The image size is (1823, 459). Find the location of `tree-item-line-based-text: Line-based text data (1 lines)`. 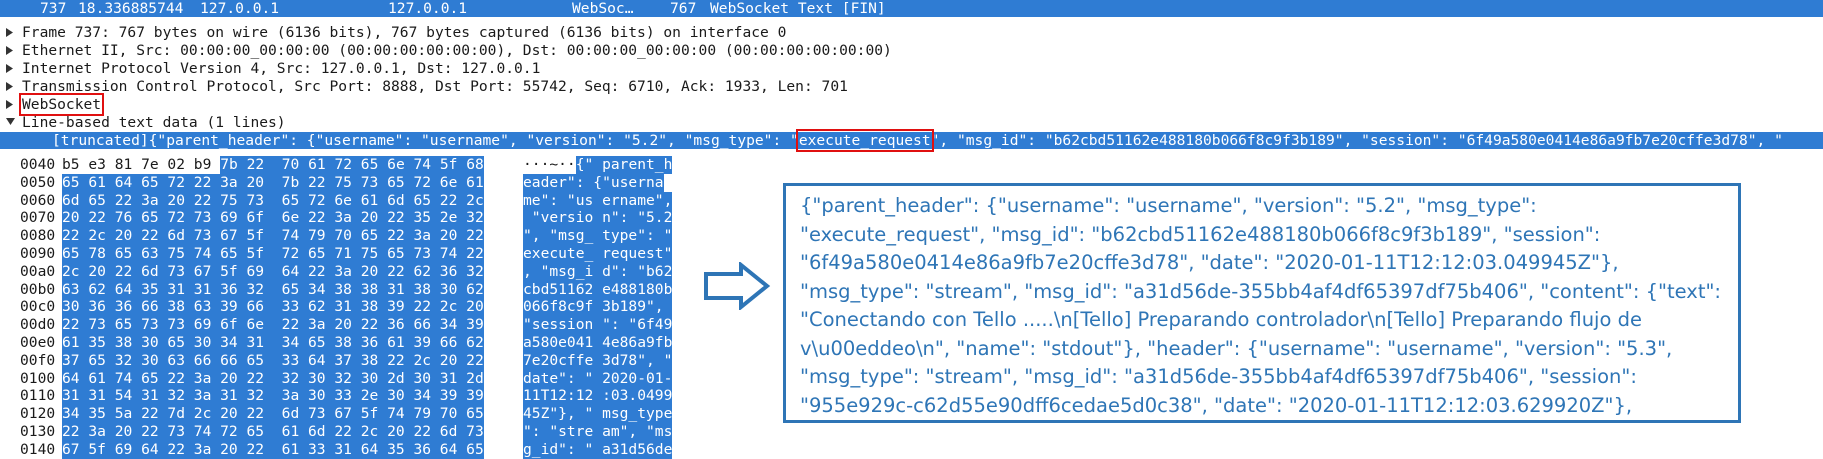

tree-item-line-based-text: Line-based text data (1 lines) is located at coordinates (911, 122).